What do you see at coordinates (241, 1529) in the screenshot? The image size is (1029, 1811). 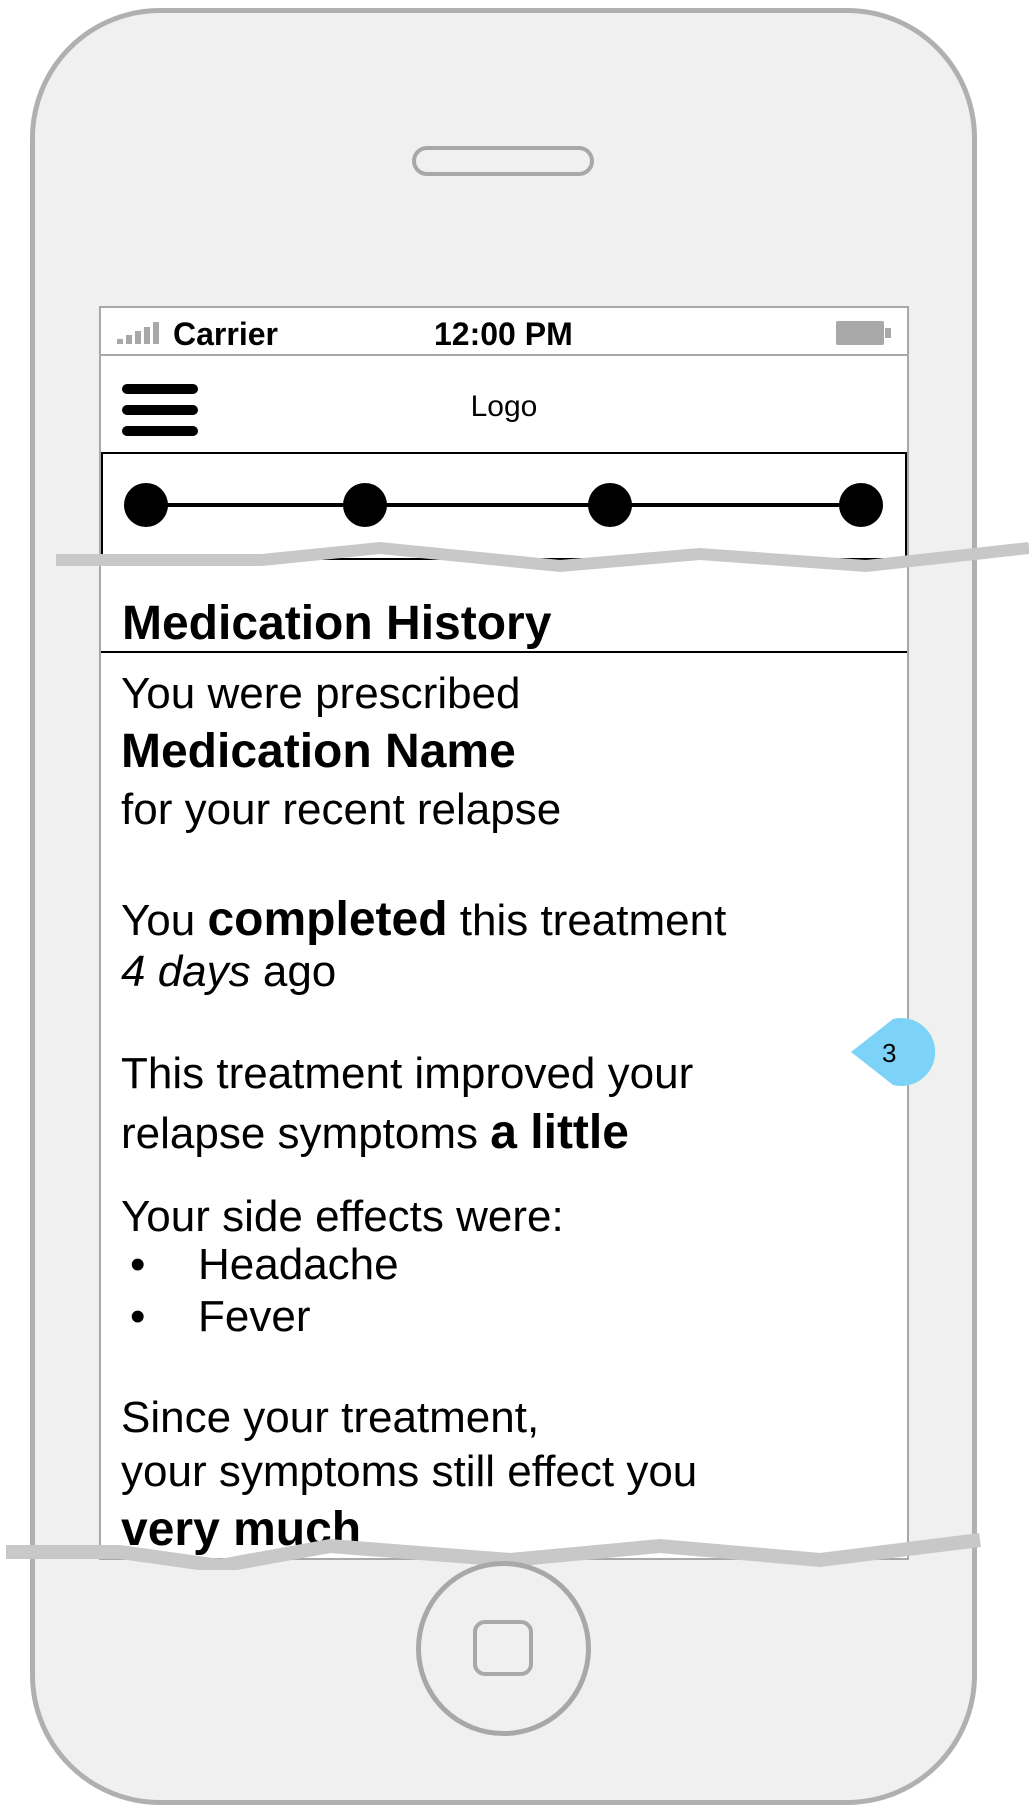 I see `since-level: very much` at bounding box center [241, 1529].